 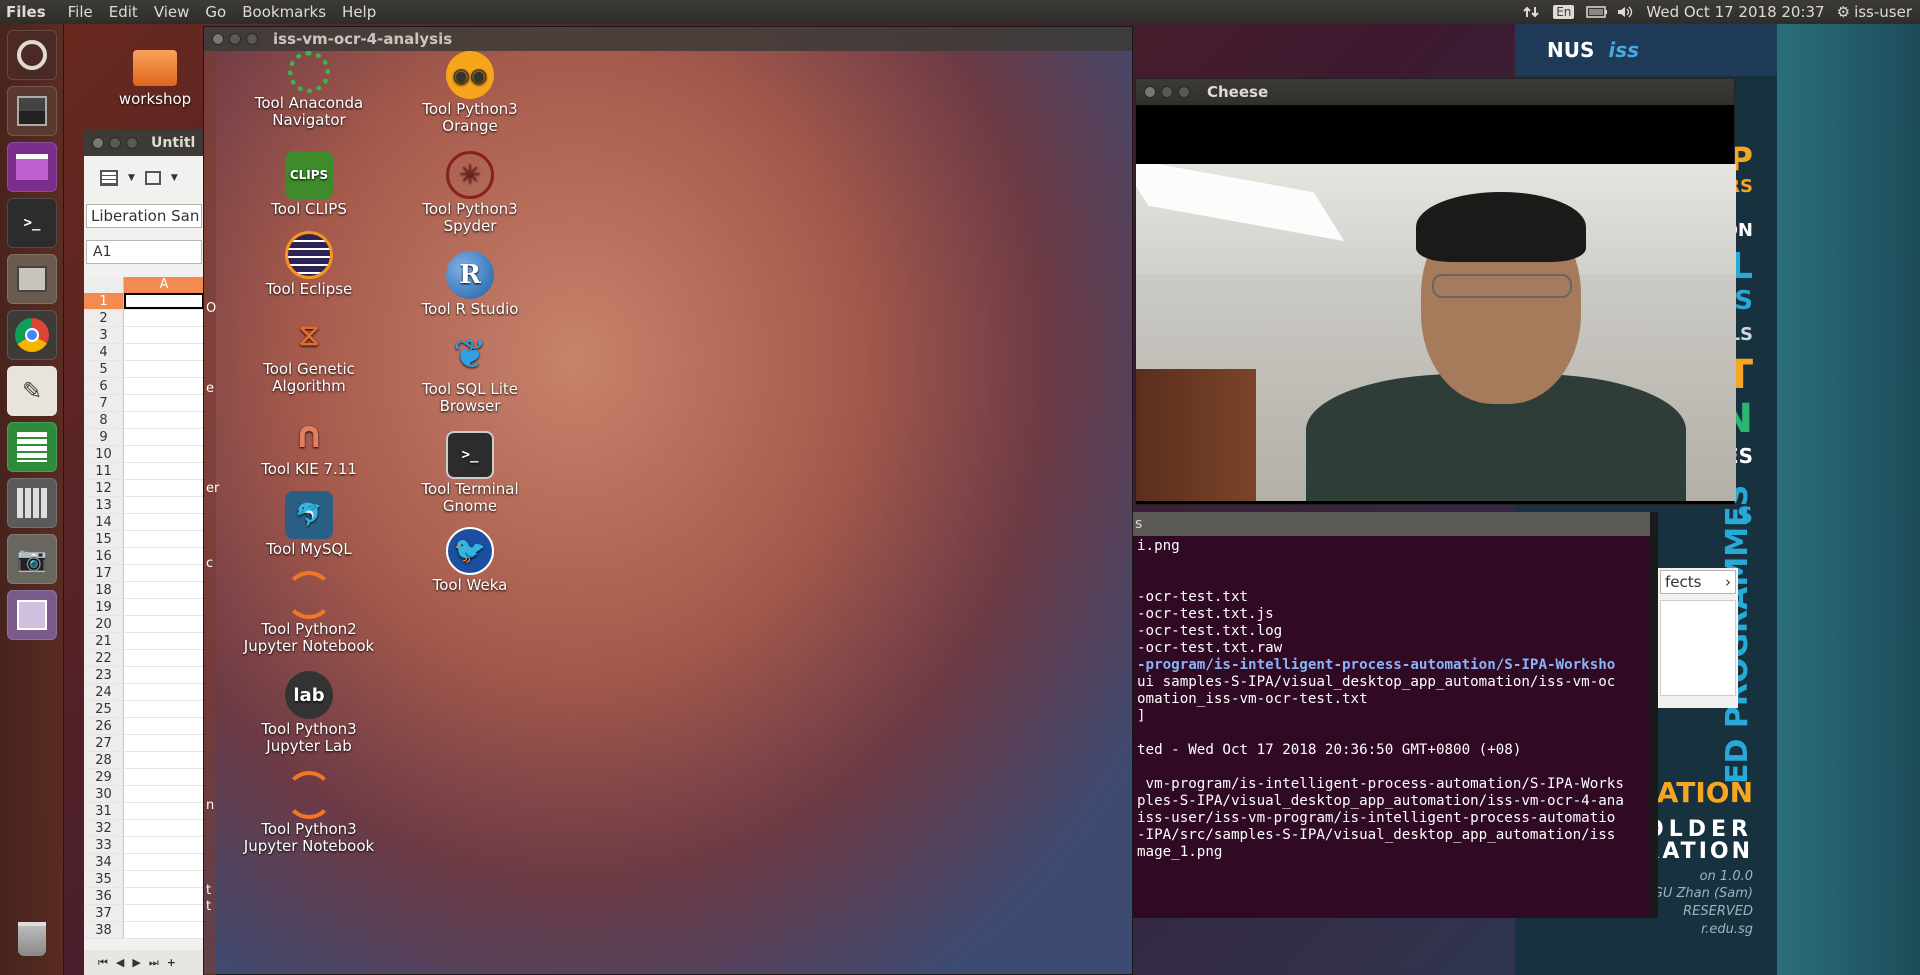 I want to click on table-icon, so click(x=109, y=178).